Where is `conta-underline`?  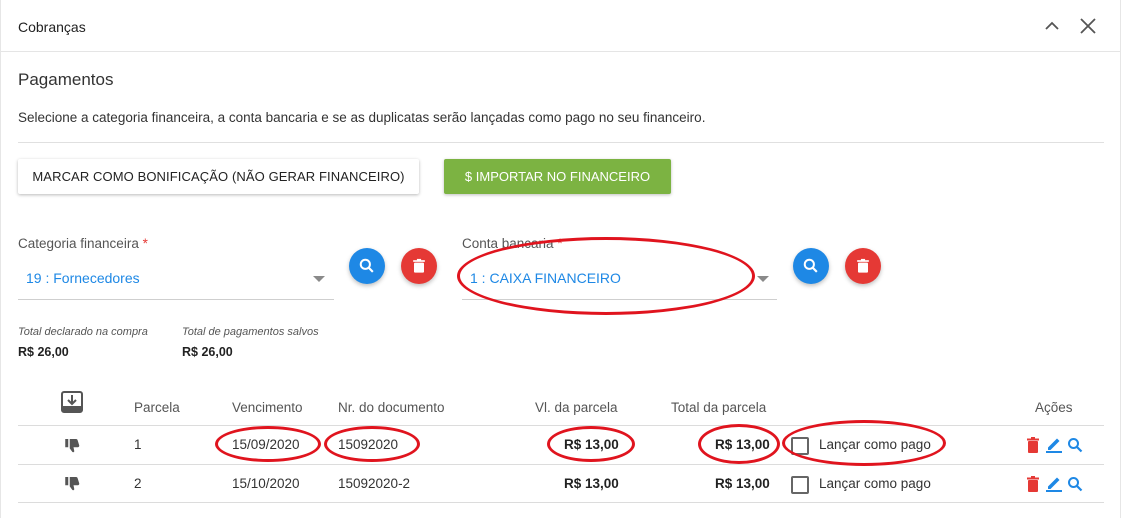
conta-underline is located at coordinates (619, 299).